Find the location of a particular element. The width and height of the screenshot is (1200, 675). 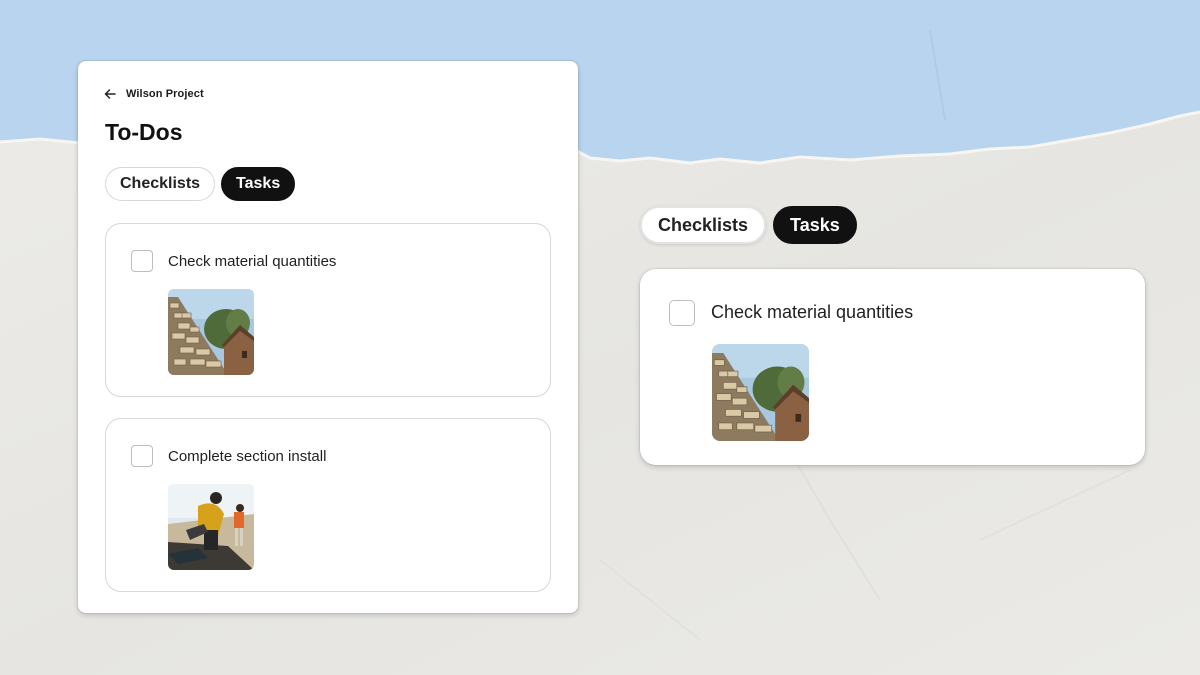

task-item: Complete section install is located at coordinates (328, 505).